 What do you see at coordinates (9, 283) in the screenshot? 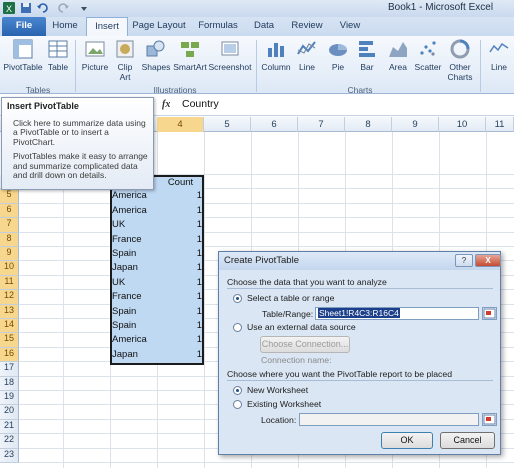
I see `row-header: 11` at bounding box center [9, 283].